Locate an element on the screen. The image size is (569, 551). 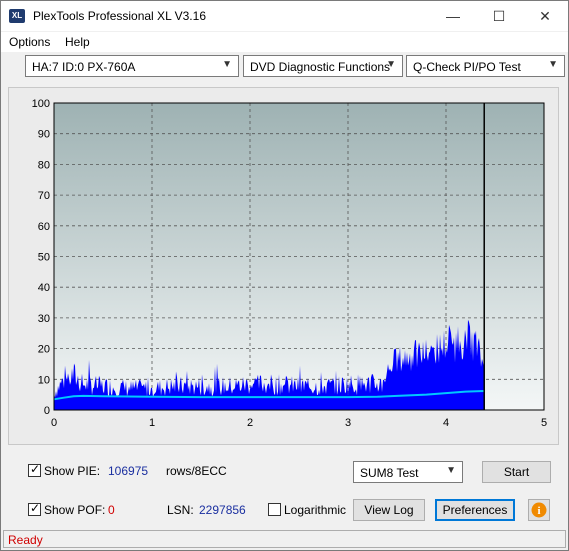
y-tick-label: 70 is located at coordinates (44, 196).